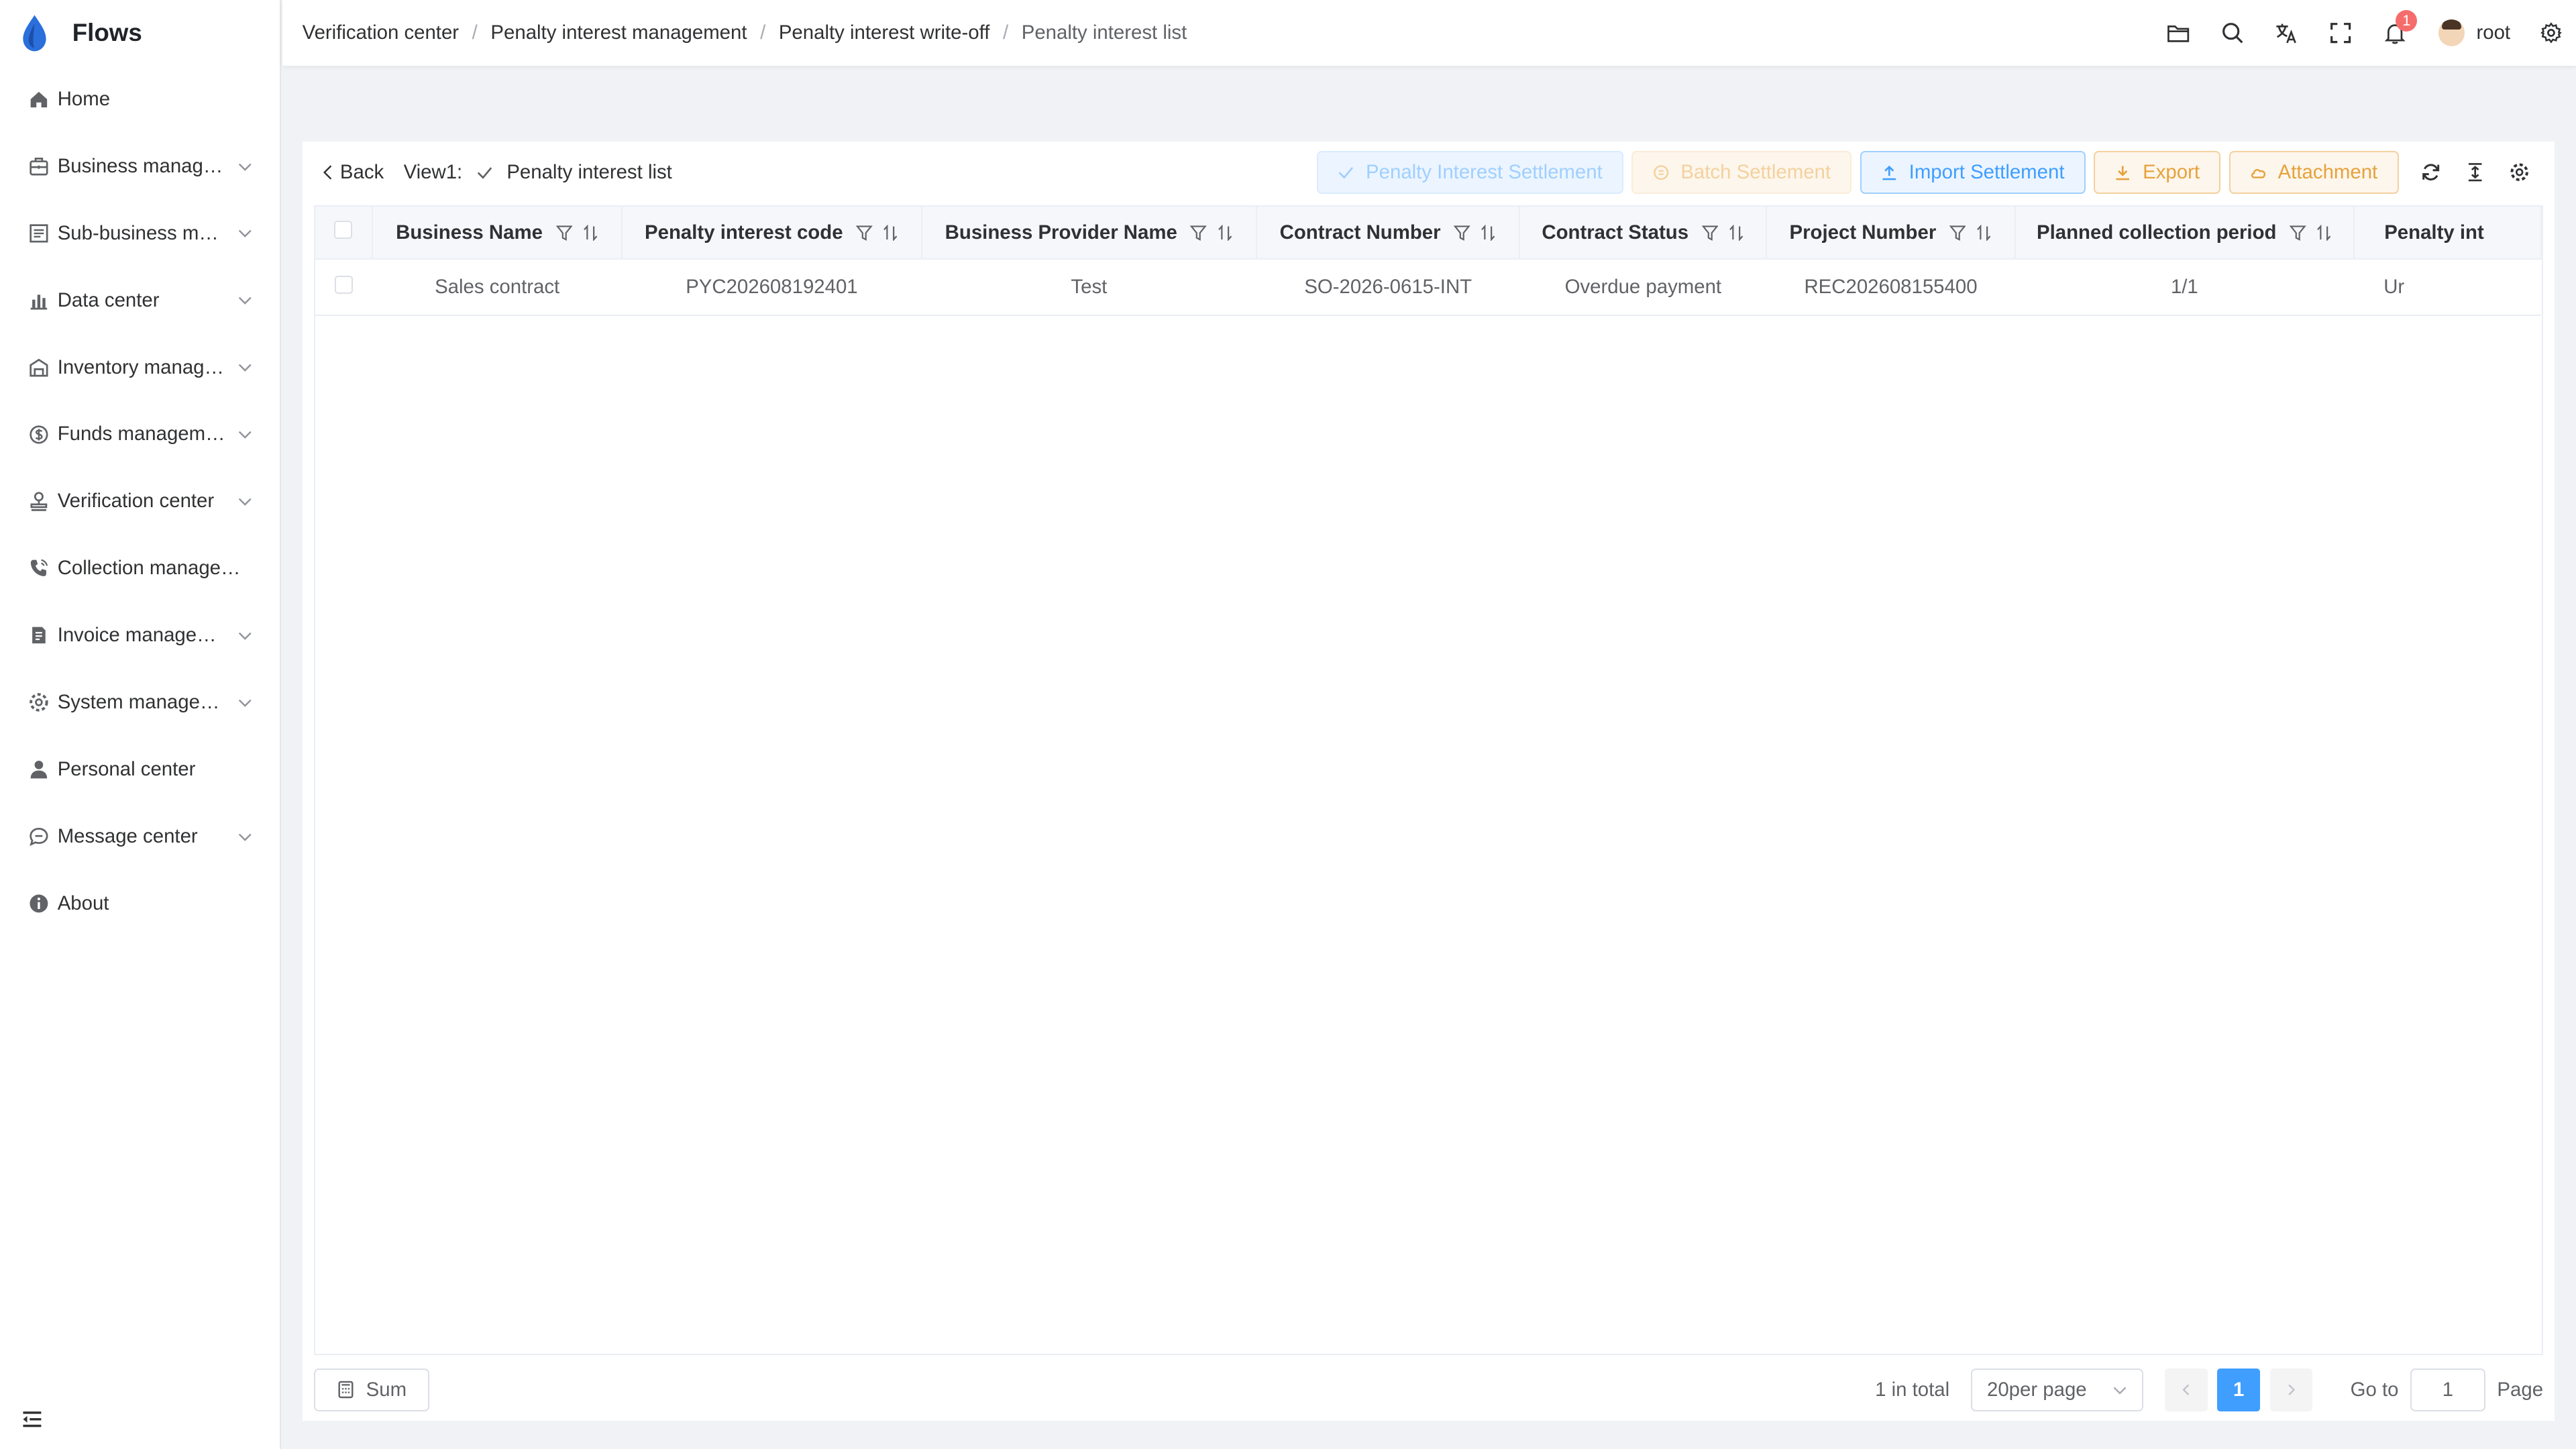  What do you see at coordinates (136, 501) in the screenshot?
I see `sidebar-item-label: Verification center` at bounding box center [136, 501].